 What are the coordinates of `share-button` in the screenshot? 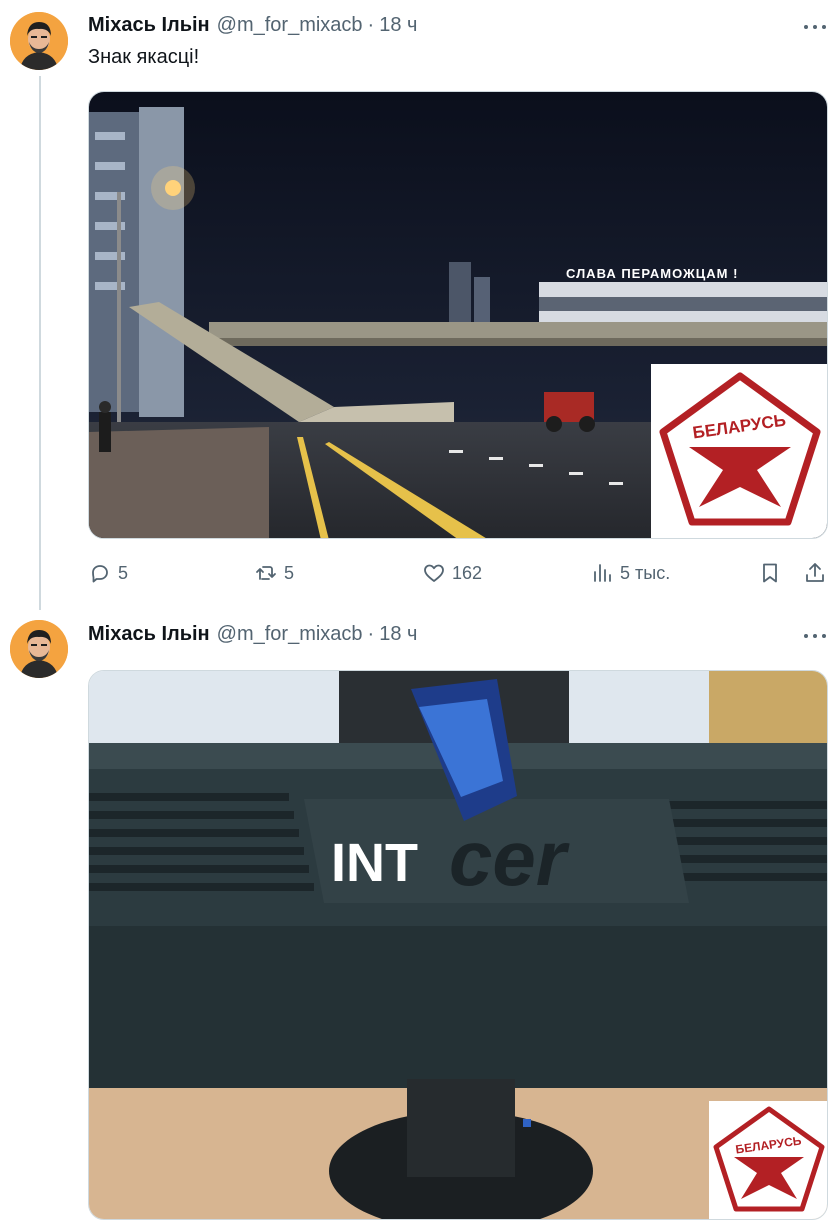 It's located at (815, 573).